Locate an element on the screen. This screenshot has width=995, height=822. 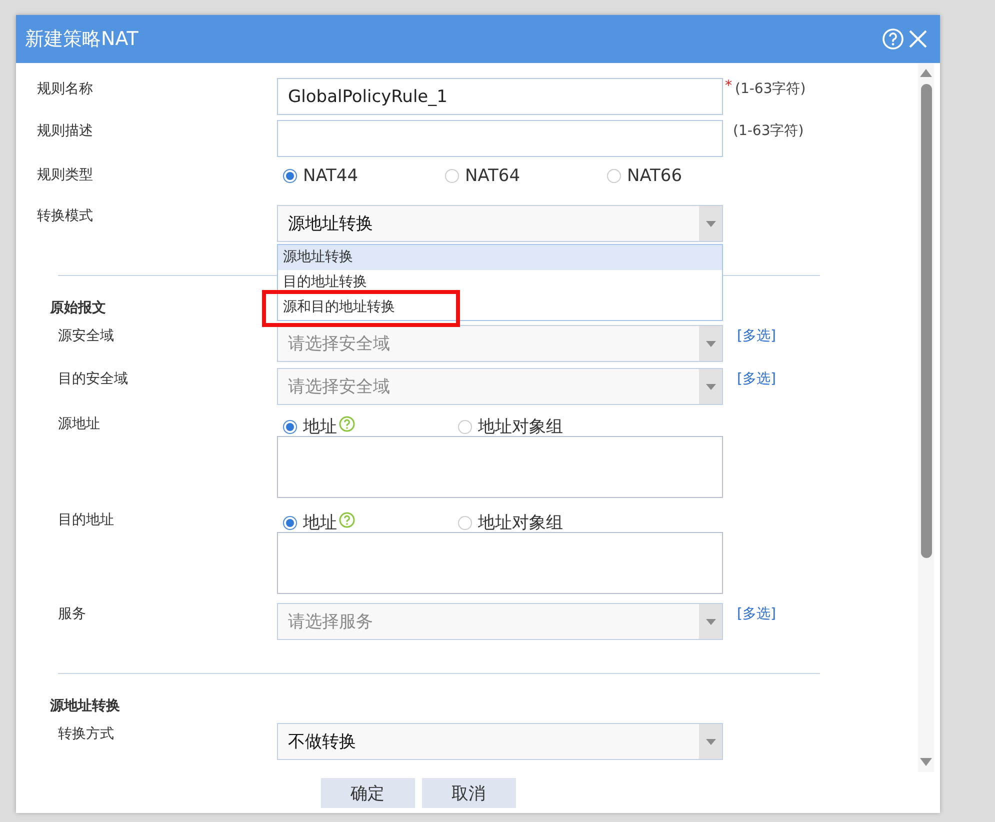
dialog-title: 新建策略NAT is located at coordinates (82, 39).